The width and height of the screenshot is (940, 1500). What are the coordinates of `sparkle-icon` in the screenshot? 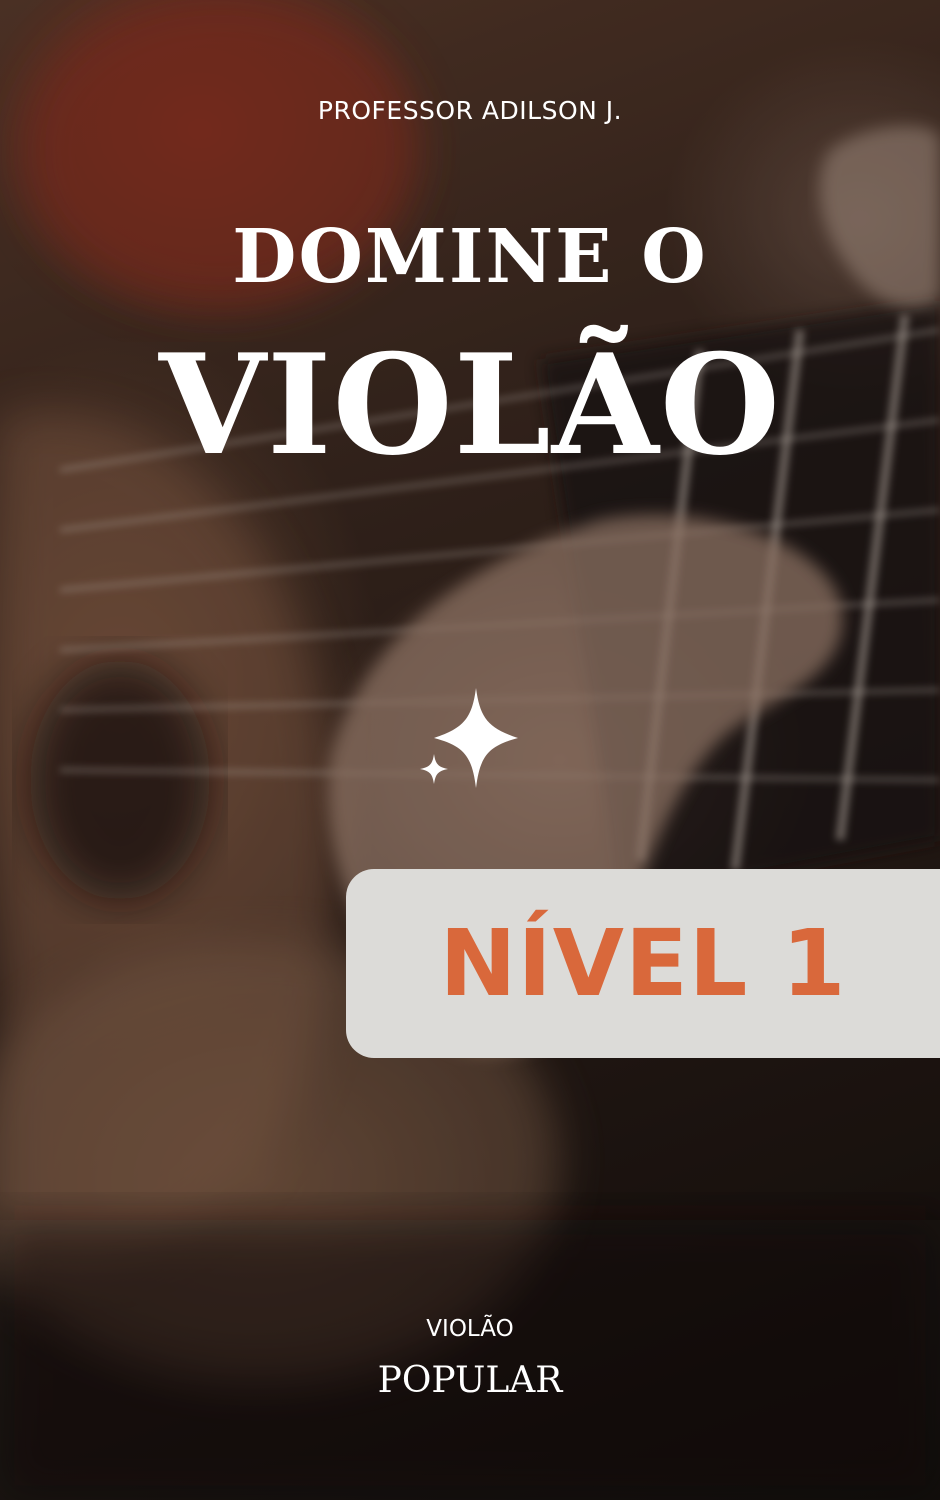 It's located at (469, 738).